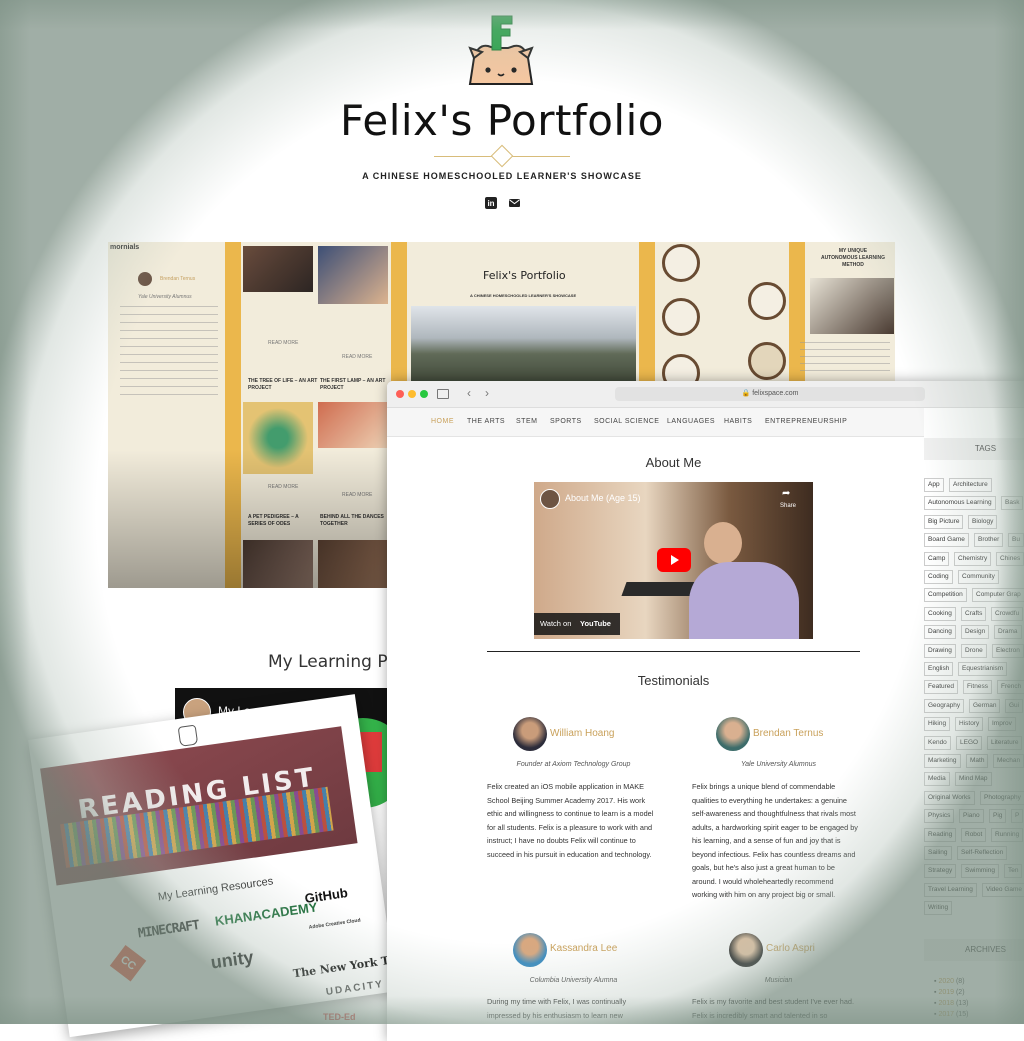  Describe the element at coordinates (266, 913) in the screenshot. I see `khan-academy-logo: KHANACADEMY` at that location.